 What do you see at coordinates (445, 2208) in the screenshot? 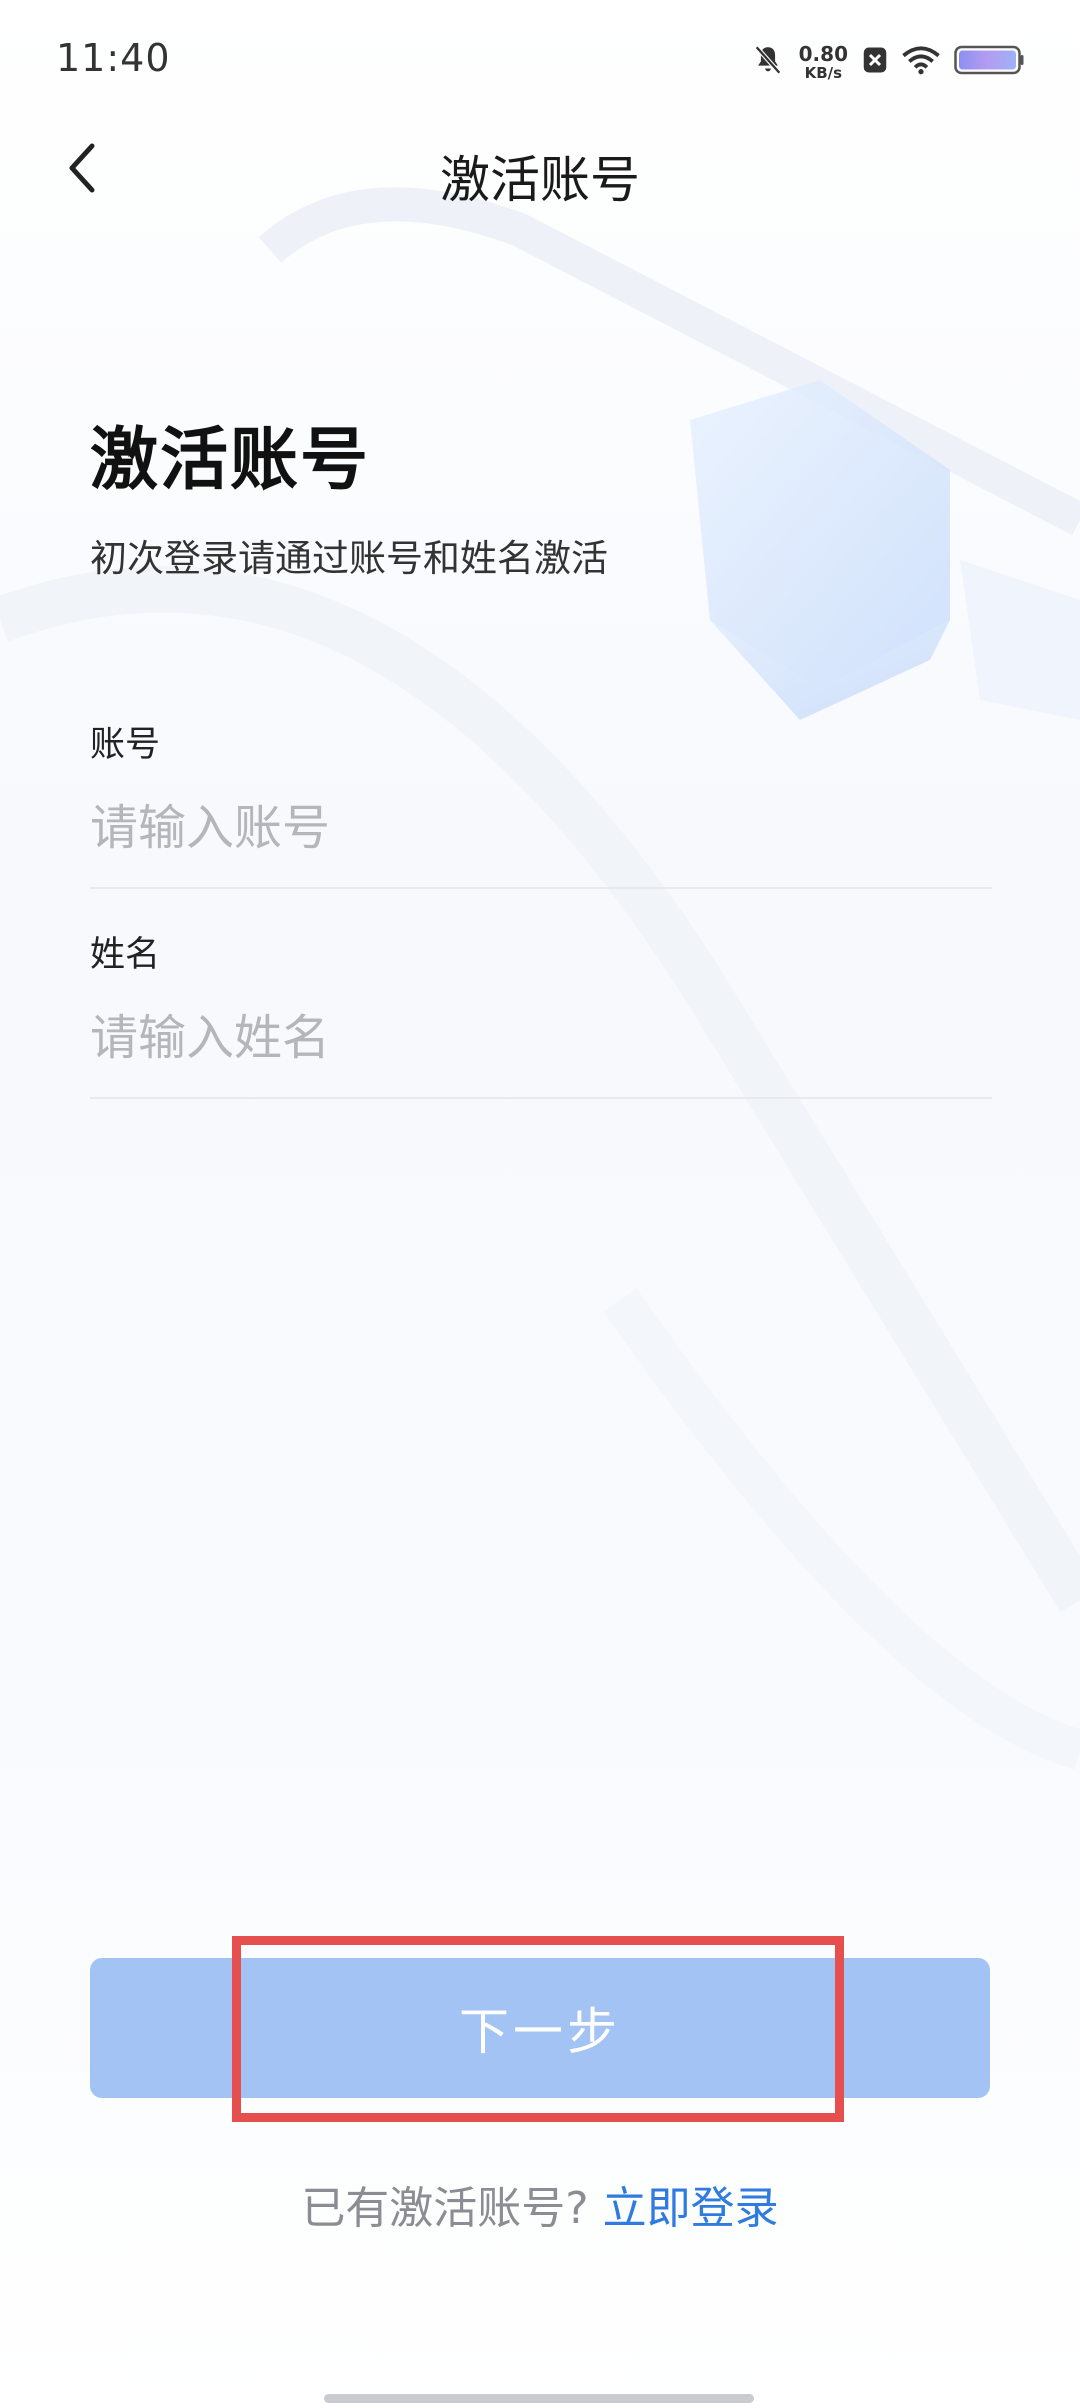
I see `login-prompt-text: 已有激活账号?` at bounding box center [445, 2208].